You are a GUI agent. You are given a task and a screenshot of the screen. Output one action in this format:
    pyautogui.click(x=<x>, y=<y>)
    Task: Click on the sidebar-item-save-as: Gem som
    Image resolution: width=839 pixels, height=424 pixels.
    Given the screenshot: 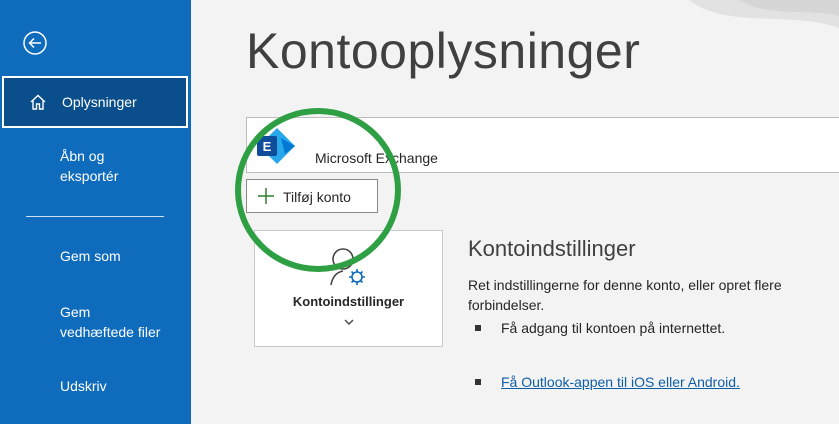 What is the action you would take?
    pyautogui.click(x=95, y=257)
    